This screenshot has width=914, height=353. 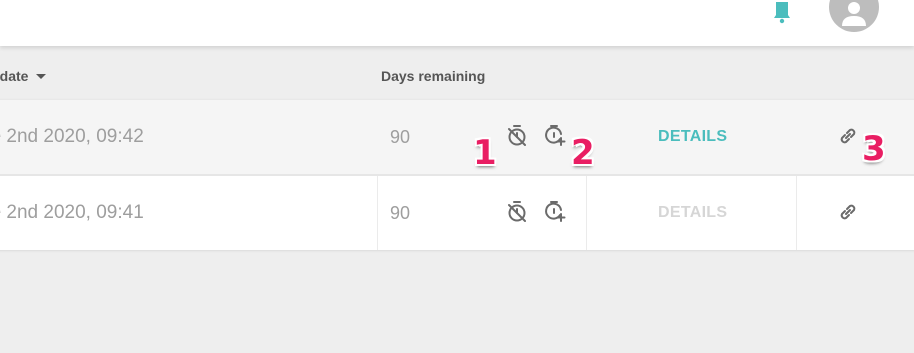 What do you see at coordinates (457, 23) in the screenshot?
I see `top-app-bar` at bounding box center [457, 23].